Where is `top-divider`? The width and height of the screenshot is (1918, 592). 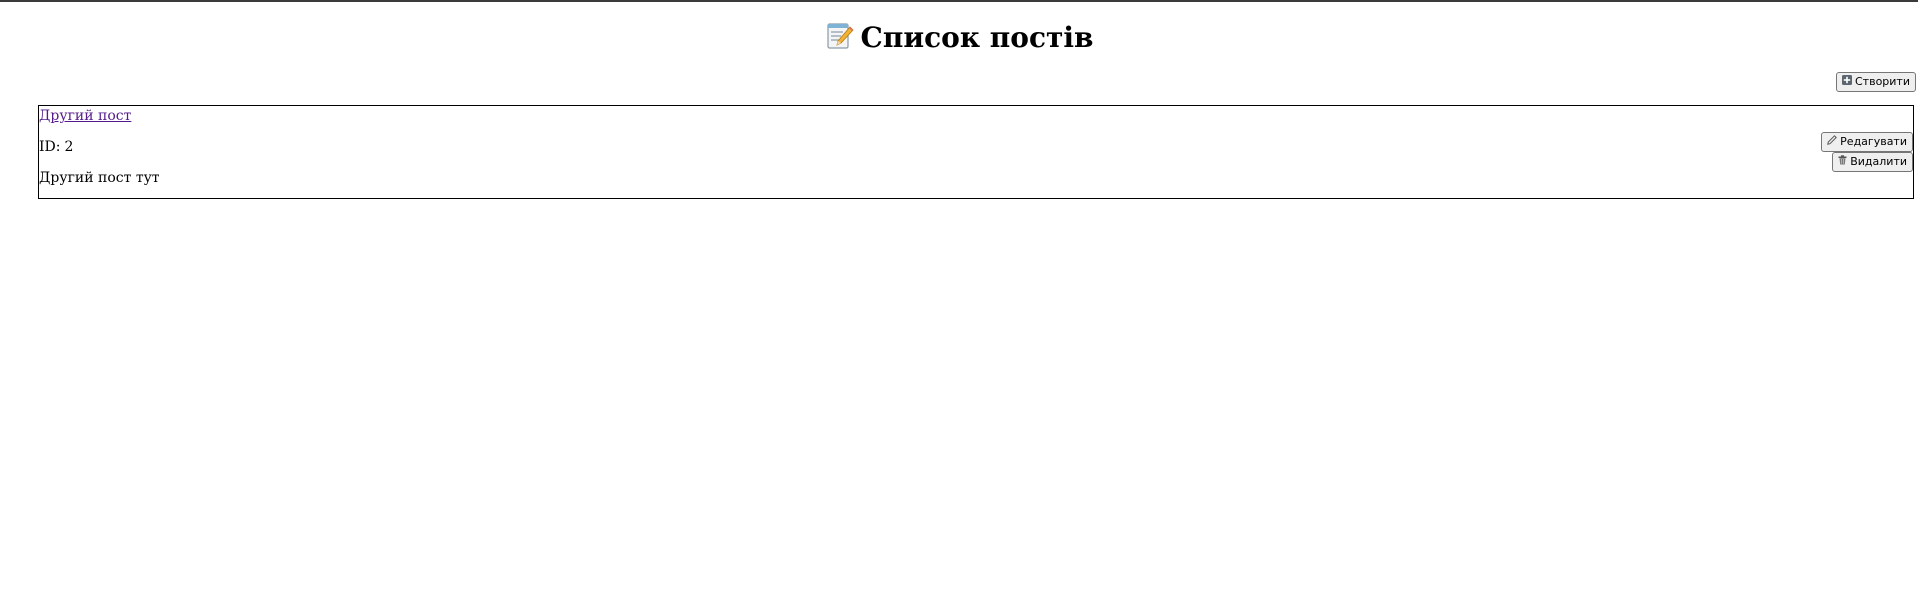 top-divider is located at coordinates (959, 1).